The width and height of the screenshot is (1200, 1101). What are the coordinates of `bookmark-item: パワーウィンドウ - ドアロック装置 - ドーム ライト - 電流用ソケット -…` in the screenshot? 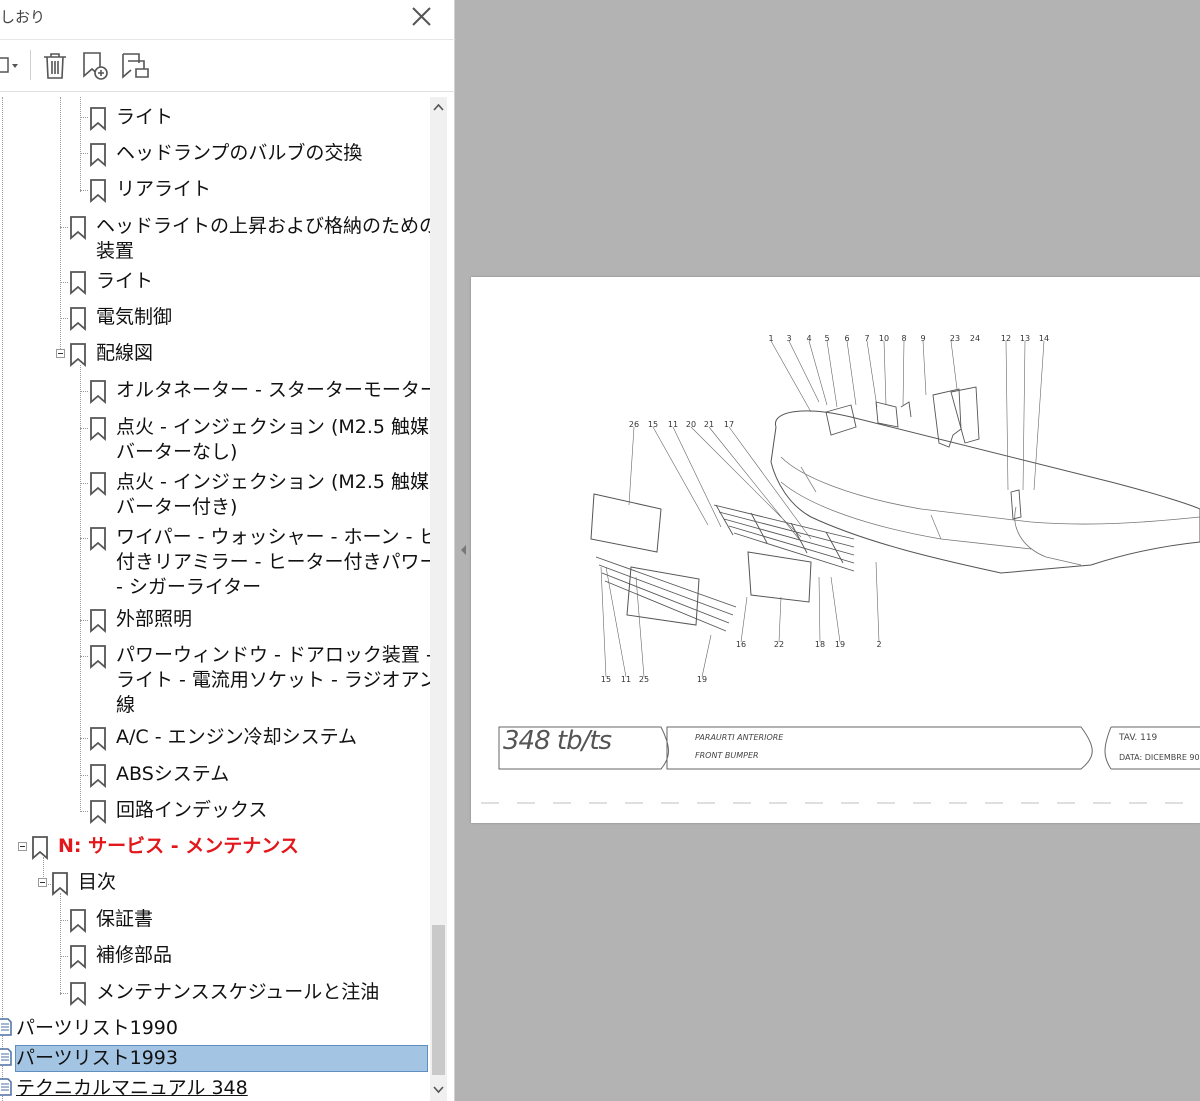 It's located at (258, 682).